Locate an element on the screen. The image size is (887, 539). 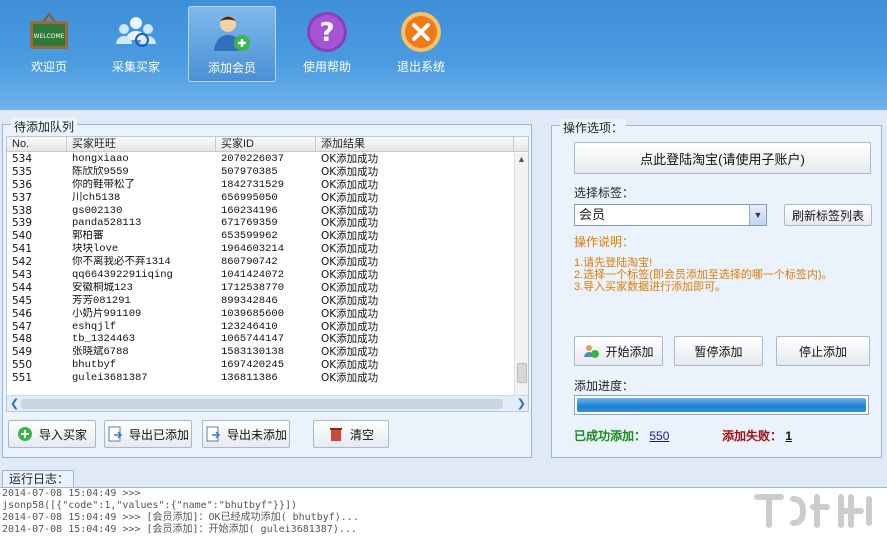
fail-count: 1 is located at coordinates (788, 436).